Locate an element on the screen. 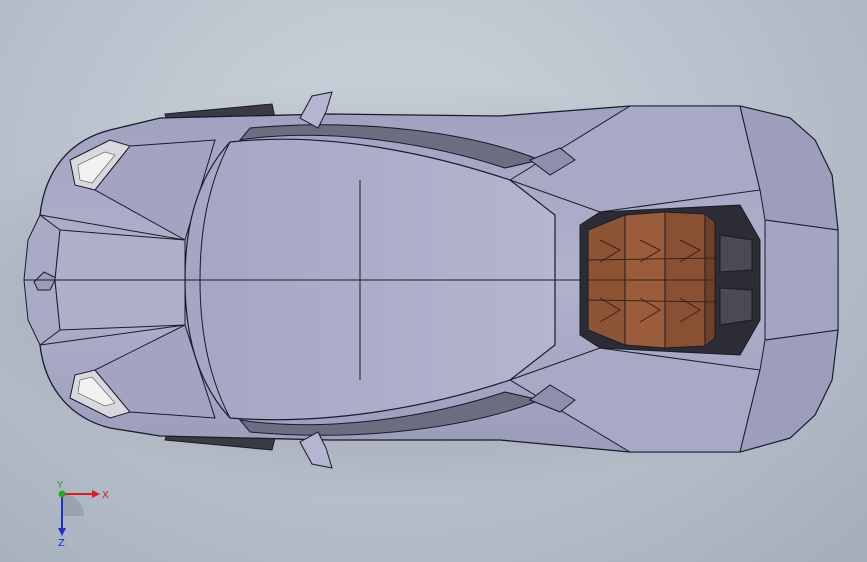 This screenshot has width=867, height=562. triad-x-label: X is located at coordinates (105, 495).